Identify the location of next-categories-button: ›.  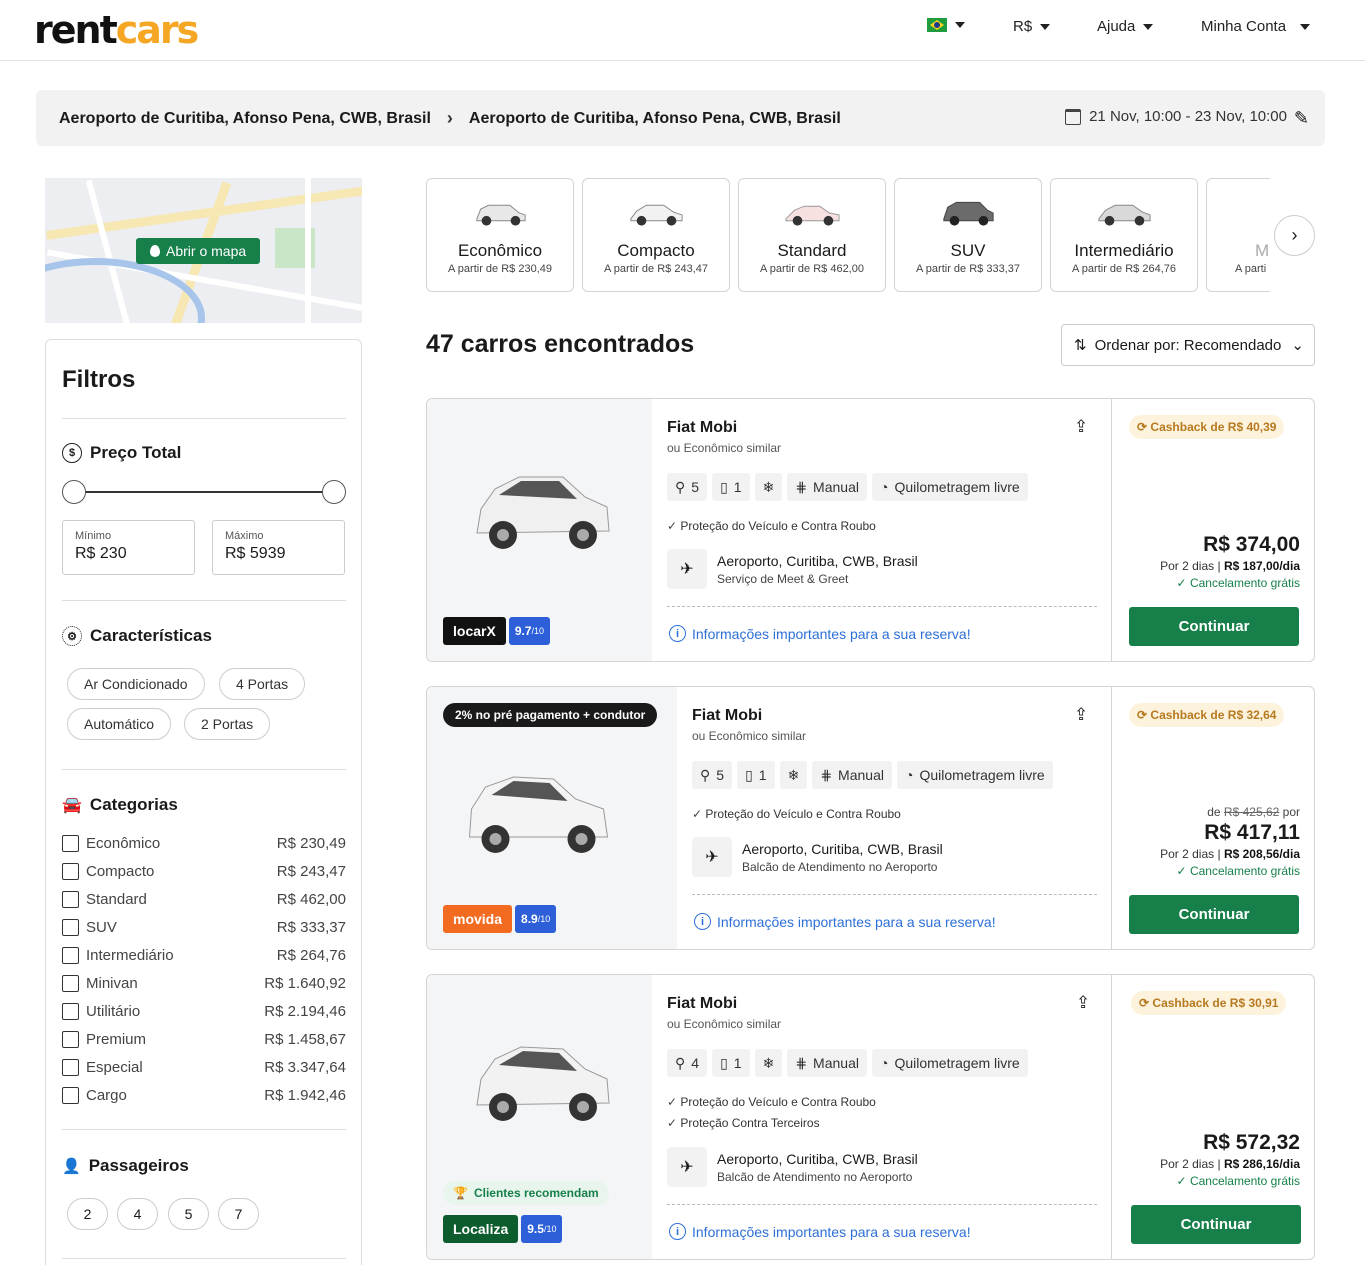
(1294, 235).